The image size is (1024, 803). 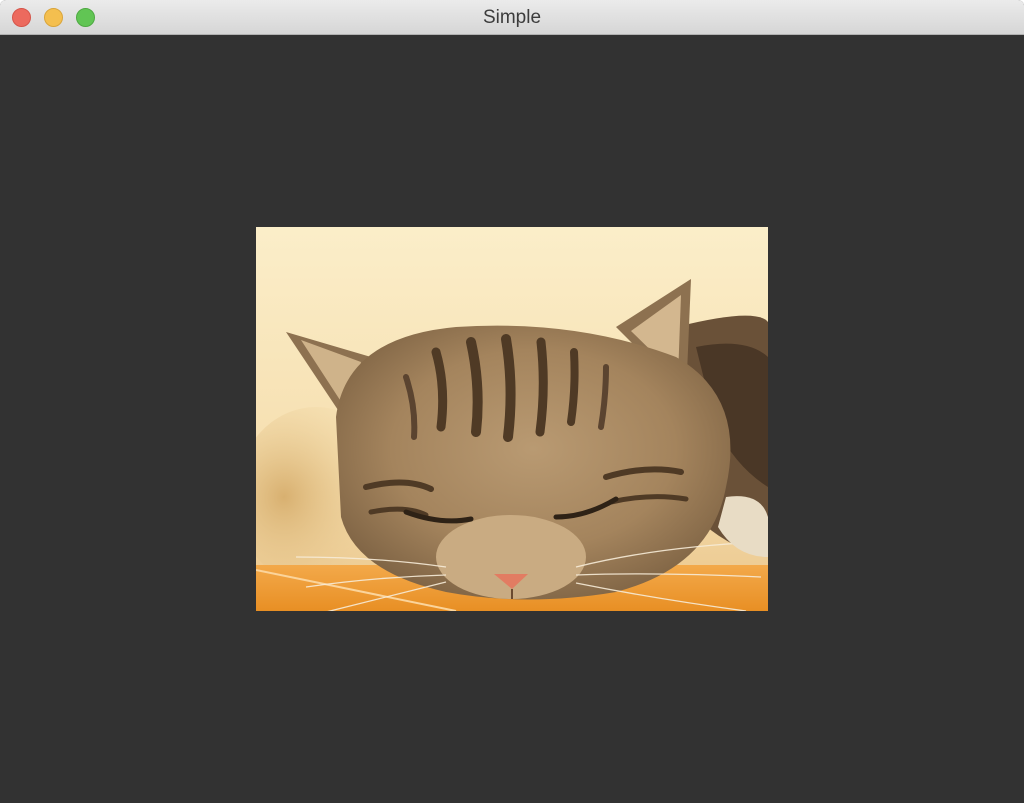 I want to click on window-title: Simple, so click(x=512, y=17).